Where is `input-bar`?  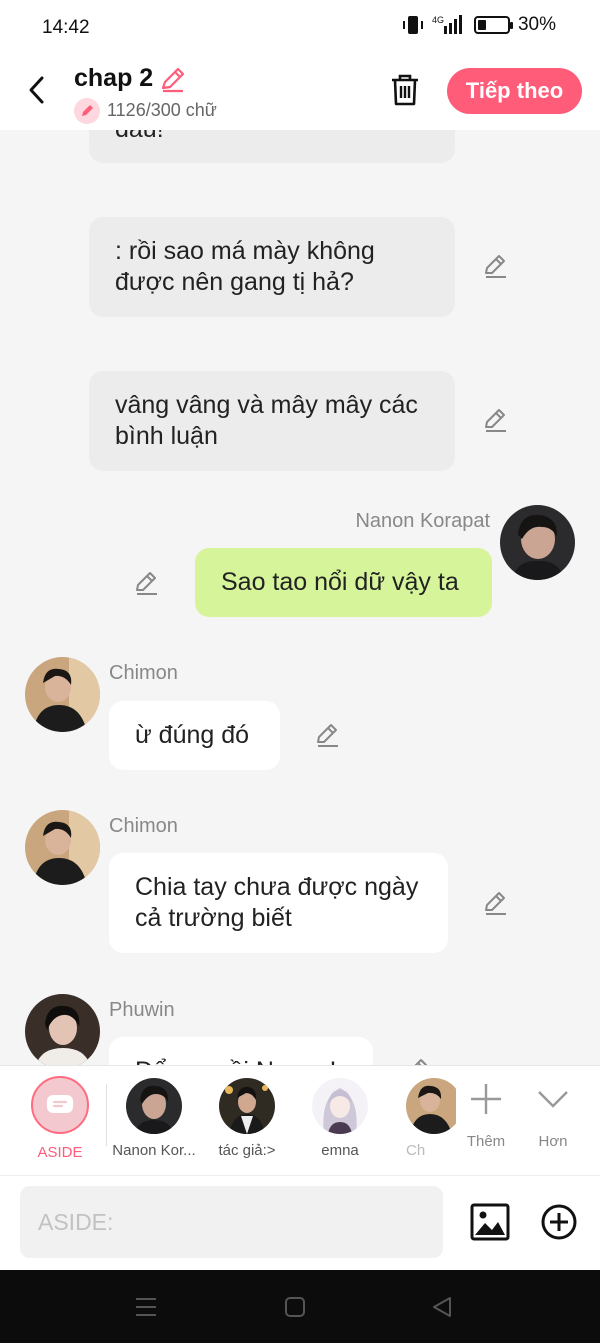
input-bar is located at coordinates (300, 1222).